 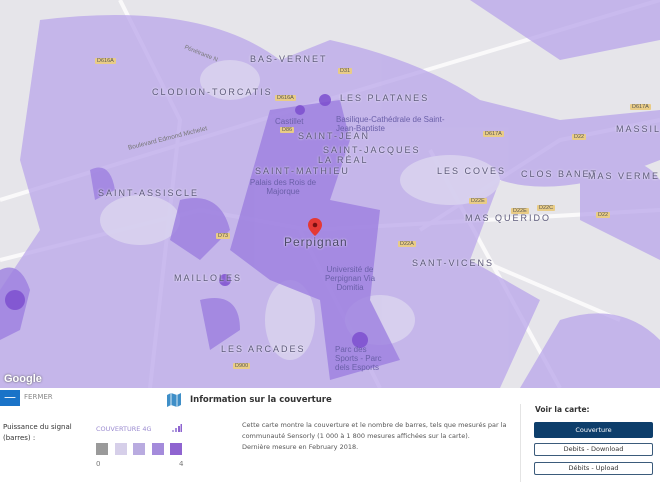 What do you see at coordinates (289, 121) in the screenshot?
I see `poi-label: Castillet` at bounding box center [289, 121].